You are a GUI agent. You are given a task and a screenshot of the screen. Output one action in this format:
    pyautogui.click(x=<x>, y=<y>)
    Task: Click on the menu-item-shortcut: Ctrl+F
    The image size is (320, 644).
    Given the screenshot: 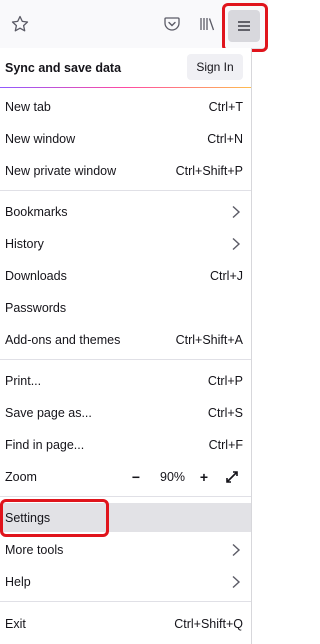 What is the action you would take?
    pyautogui.click(x=225, y=445)
    